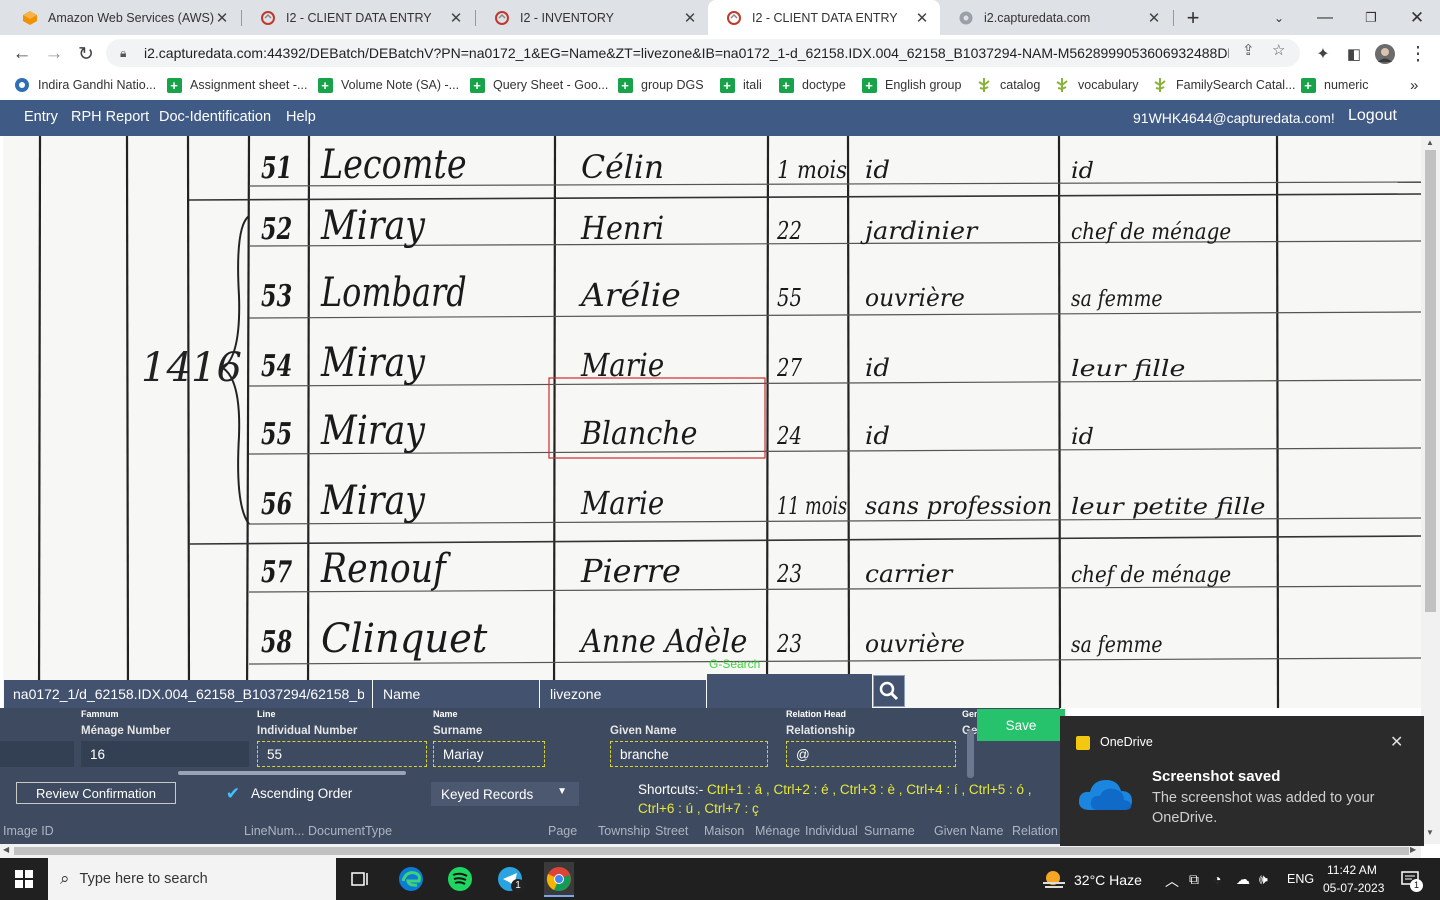  Describe the element at coordinates (1172, 881) in the screenshot. I see `tray-chevron-icon: ︿` at that location.